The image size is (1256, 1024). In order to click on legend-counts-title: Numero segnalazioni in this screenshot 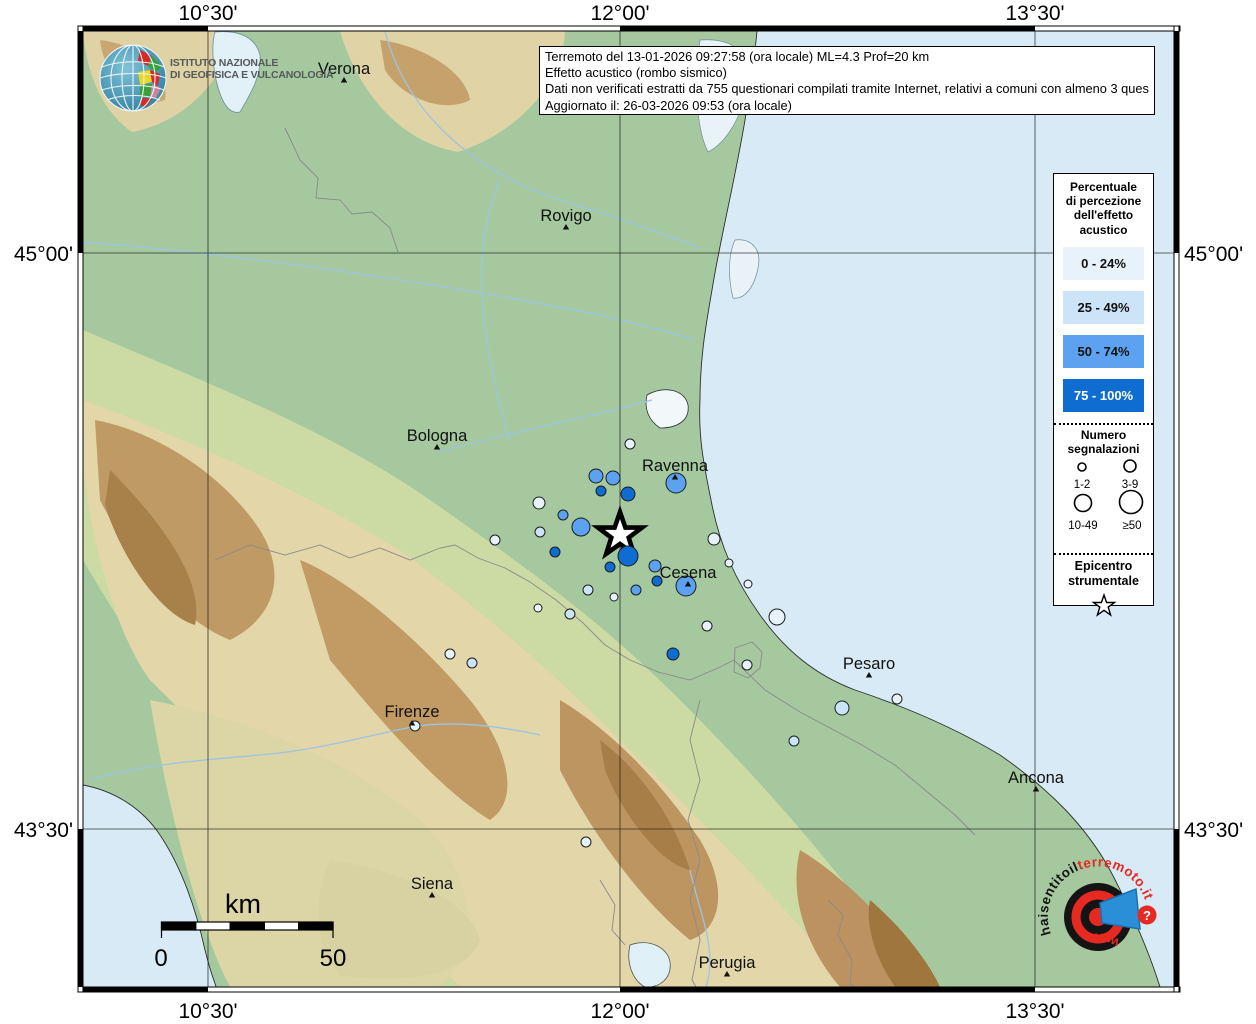, I will do `click(1103, 442)`.